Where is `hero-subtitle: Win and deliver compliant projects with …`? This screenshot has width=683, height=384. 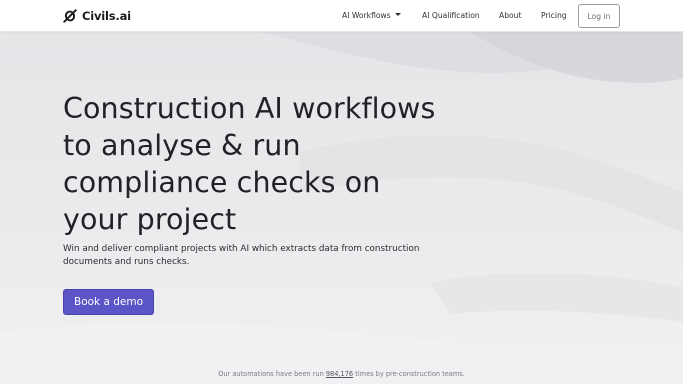
hero-subtitle: Win and deliver compliant projects with … is located at coordinates (241, 255).